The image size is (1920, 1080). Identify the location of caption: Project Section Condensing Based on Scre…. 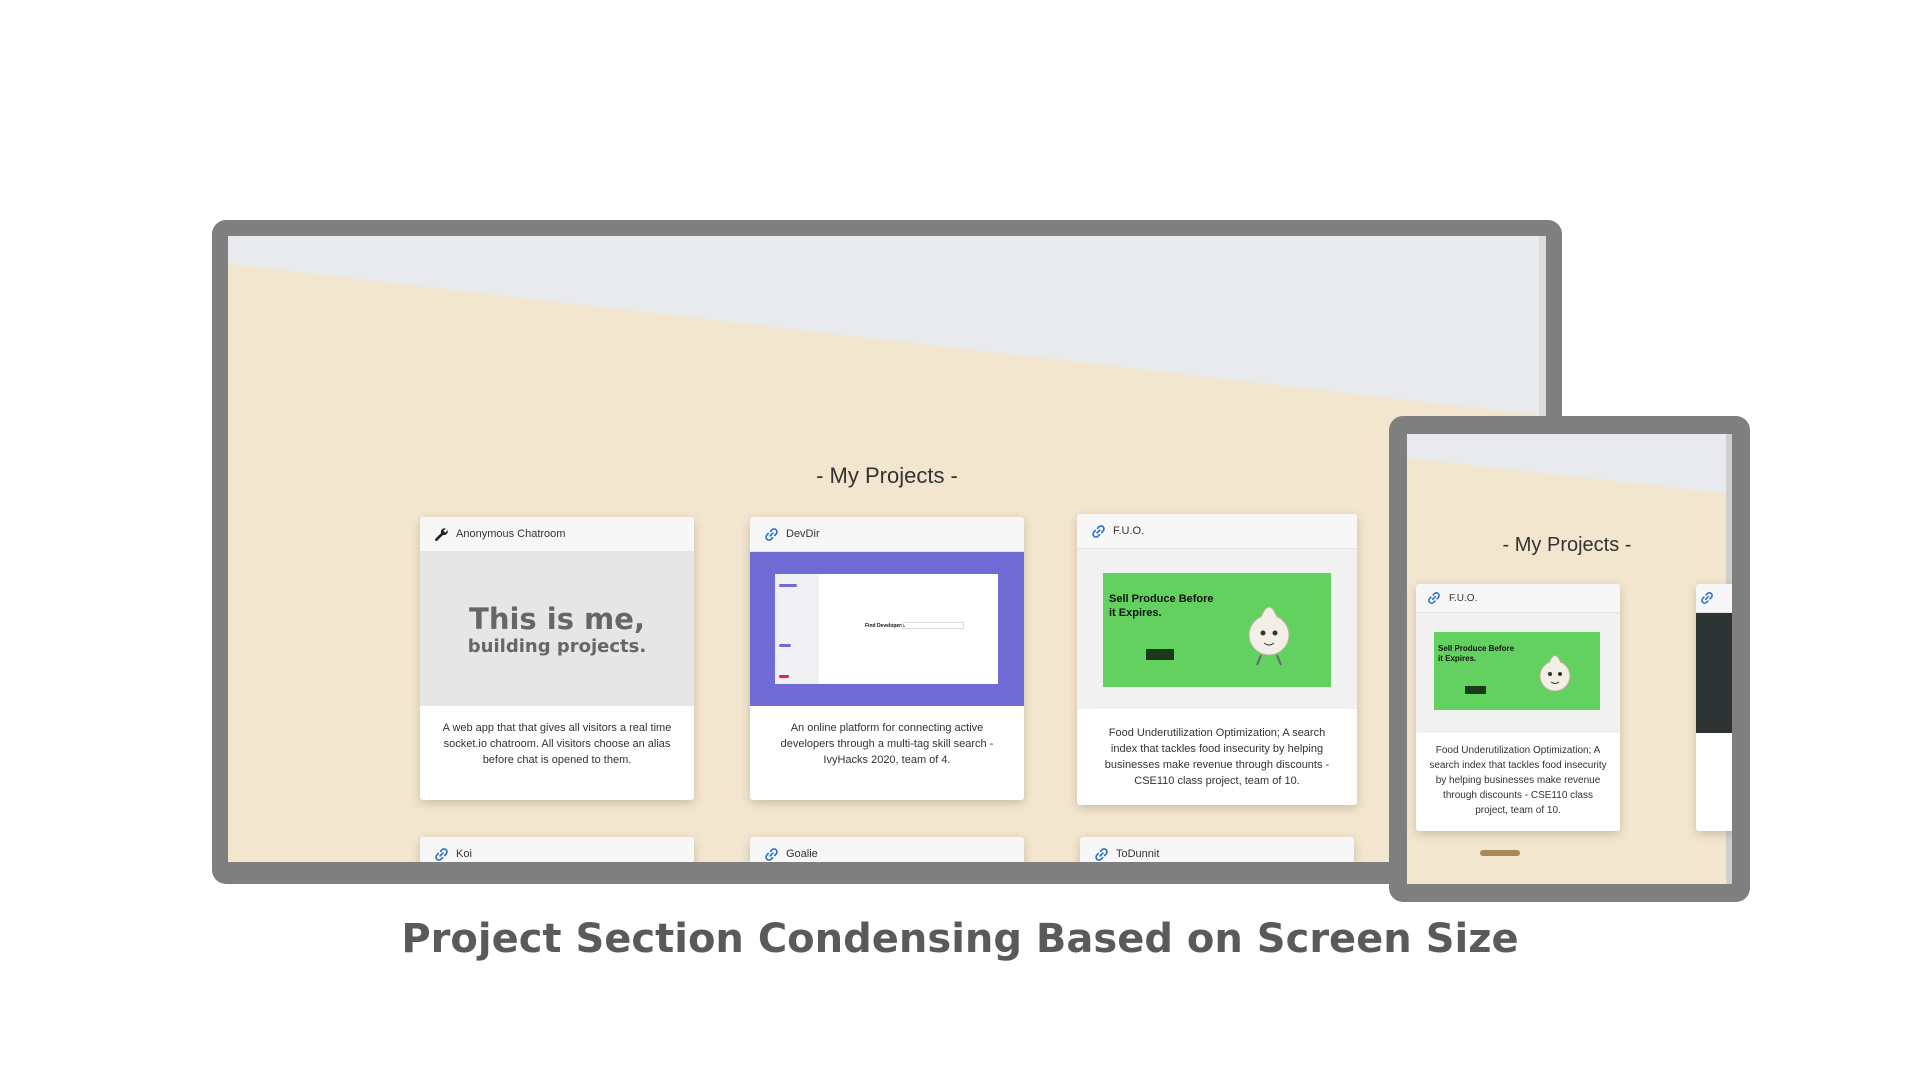
(960, 939).